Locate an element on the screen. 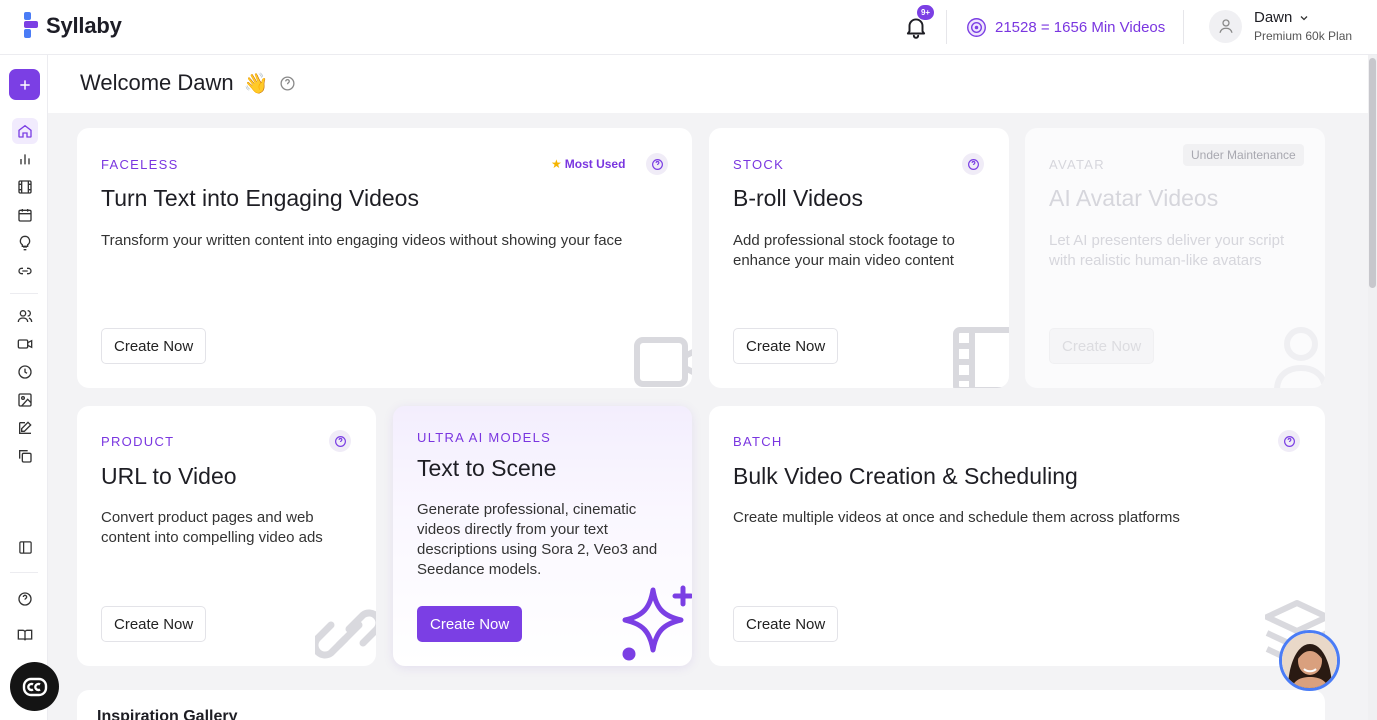 The width and height of the screenshot is (1377, 720). captions-button is located at coordinates (34, 686).